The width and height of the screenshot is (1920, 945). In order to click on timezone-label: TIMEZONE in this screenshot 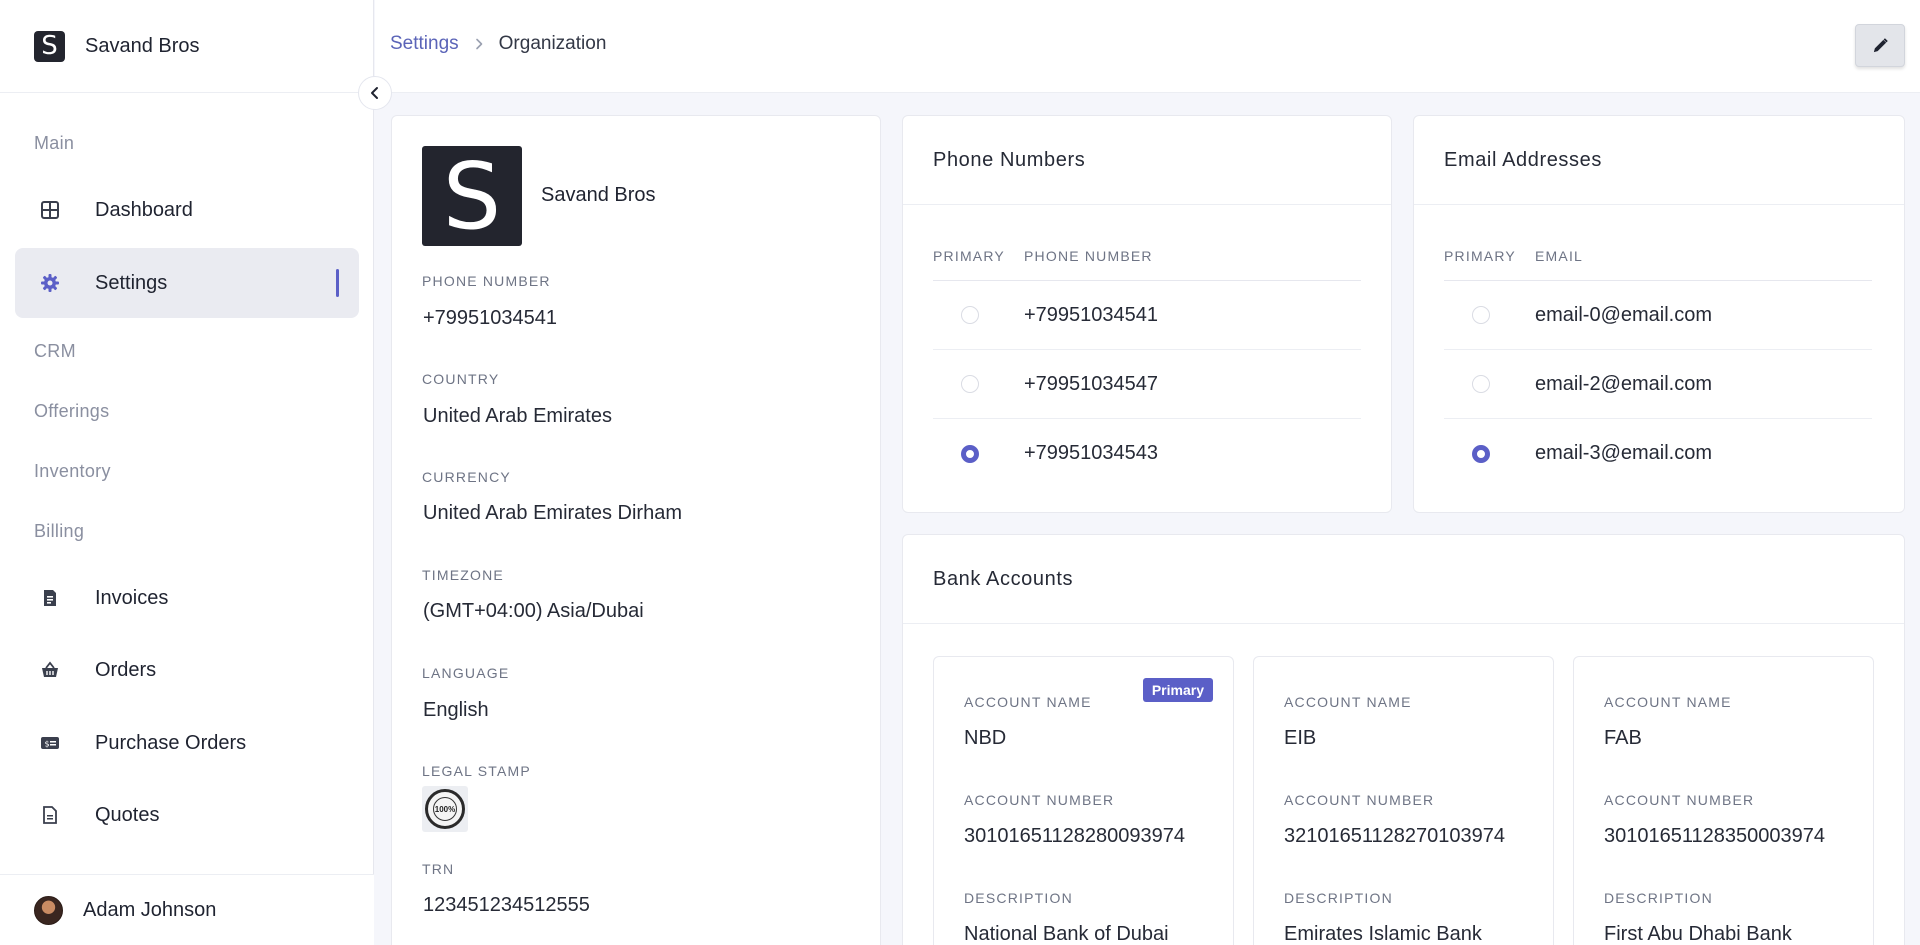, I will do `click(463, 575)`.